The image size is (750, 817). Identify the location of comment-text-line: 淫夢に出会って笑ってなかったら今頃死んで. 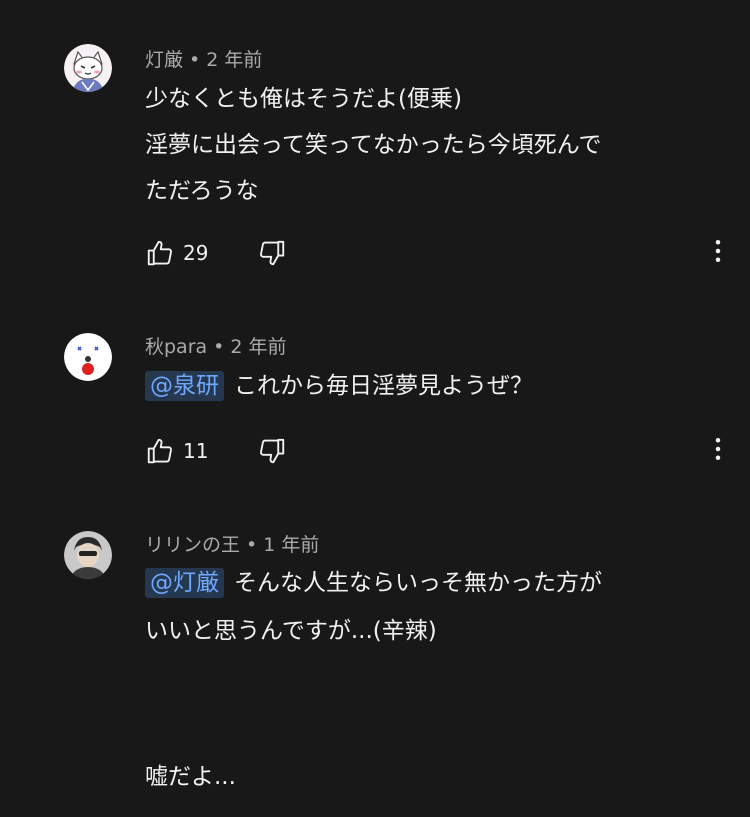
(373, 145).